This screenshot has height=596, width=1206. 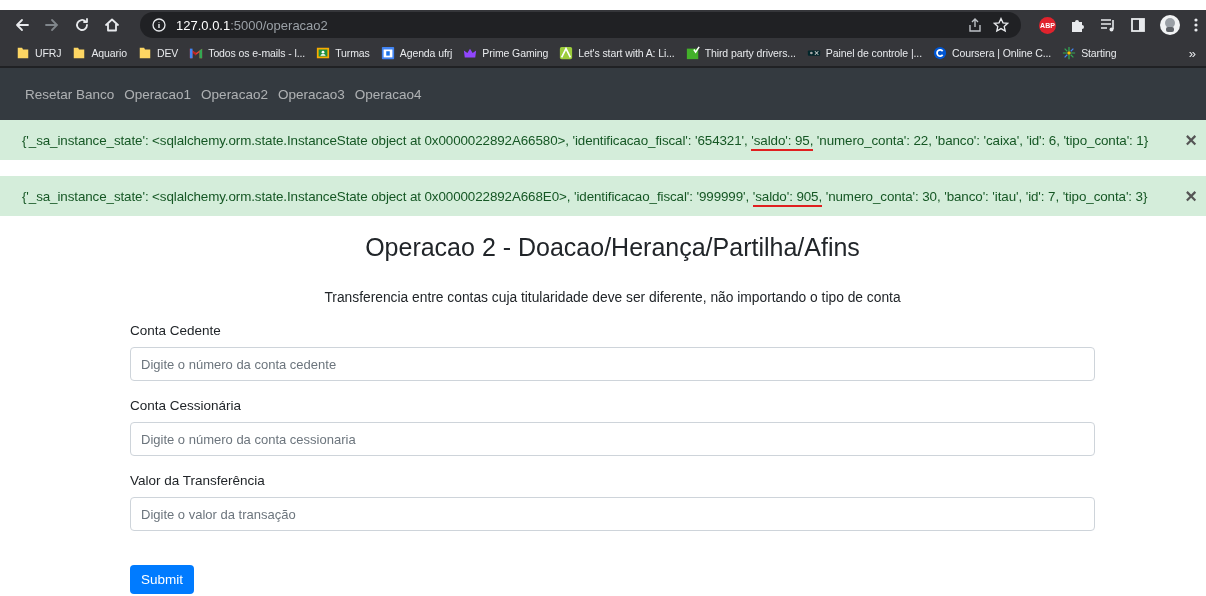 I want to click on puzzle-icon, so click(x=1078, y=25).